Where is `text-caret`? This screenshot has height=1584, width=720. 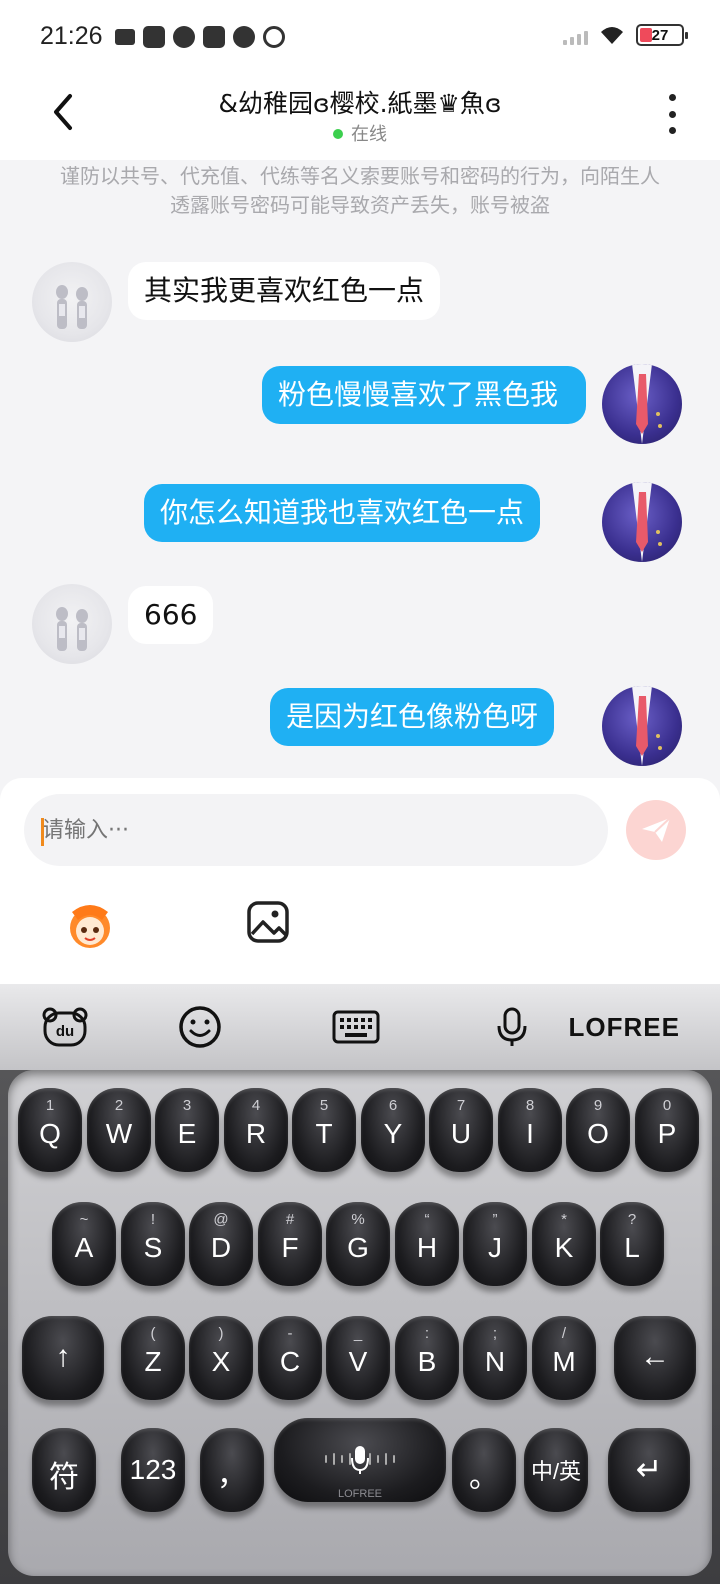
text-caret is located at coordinates (42, 832).